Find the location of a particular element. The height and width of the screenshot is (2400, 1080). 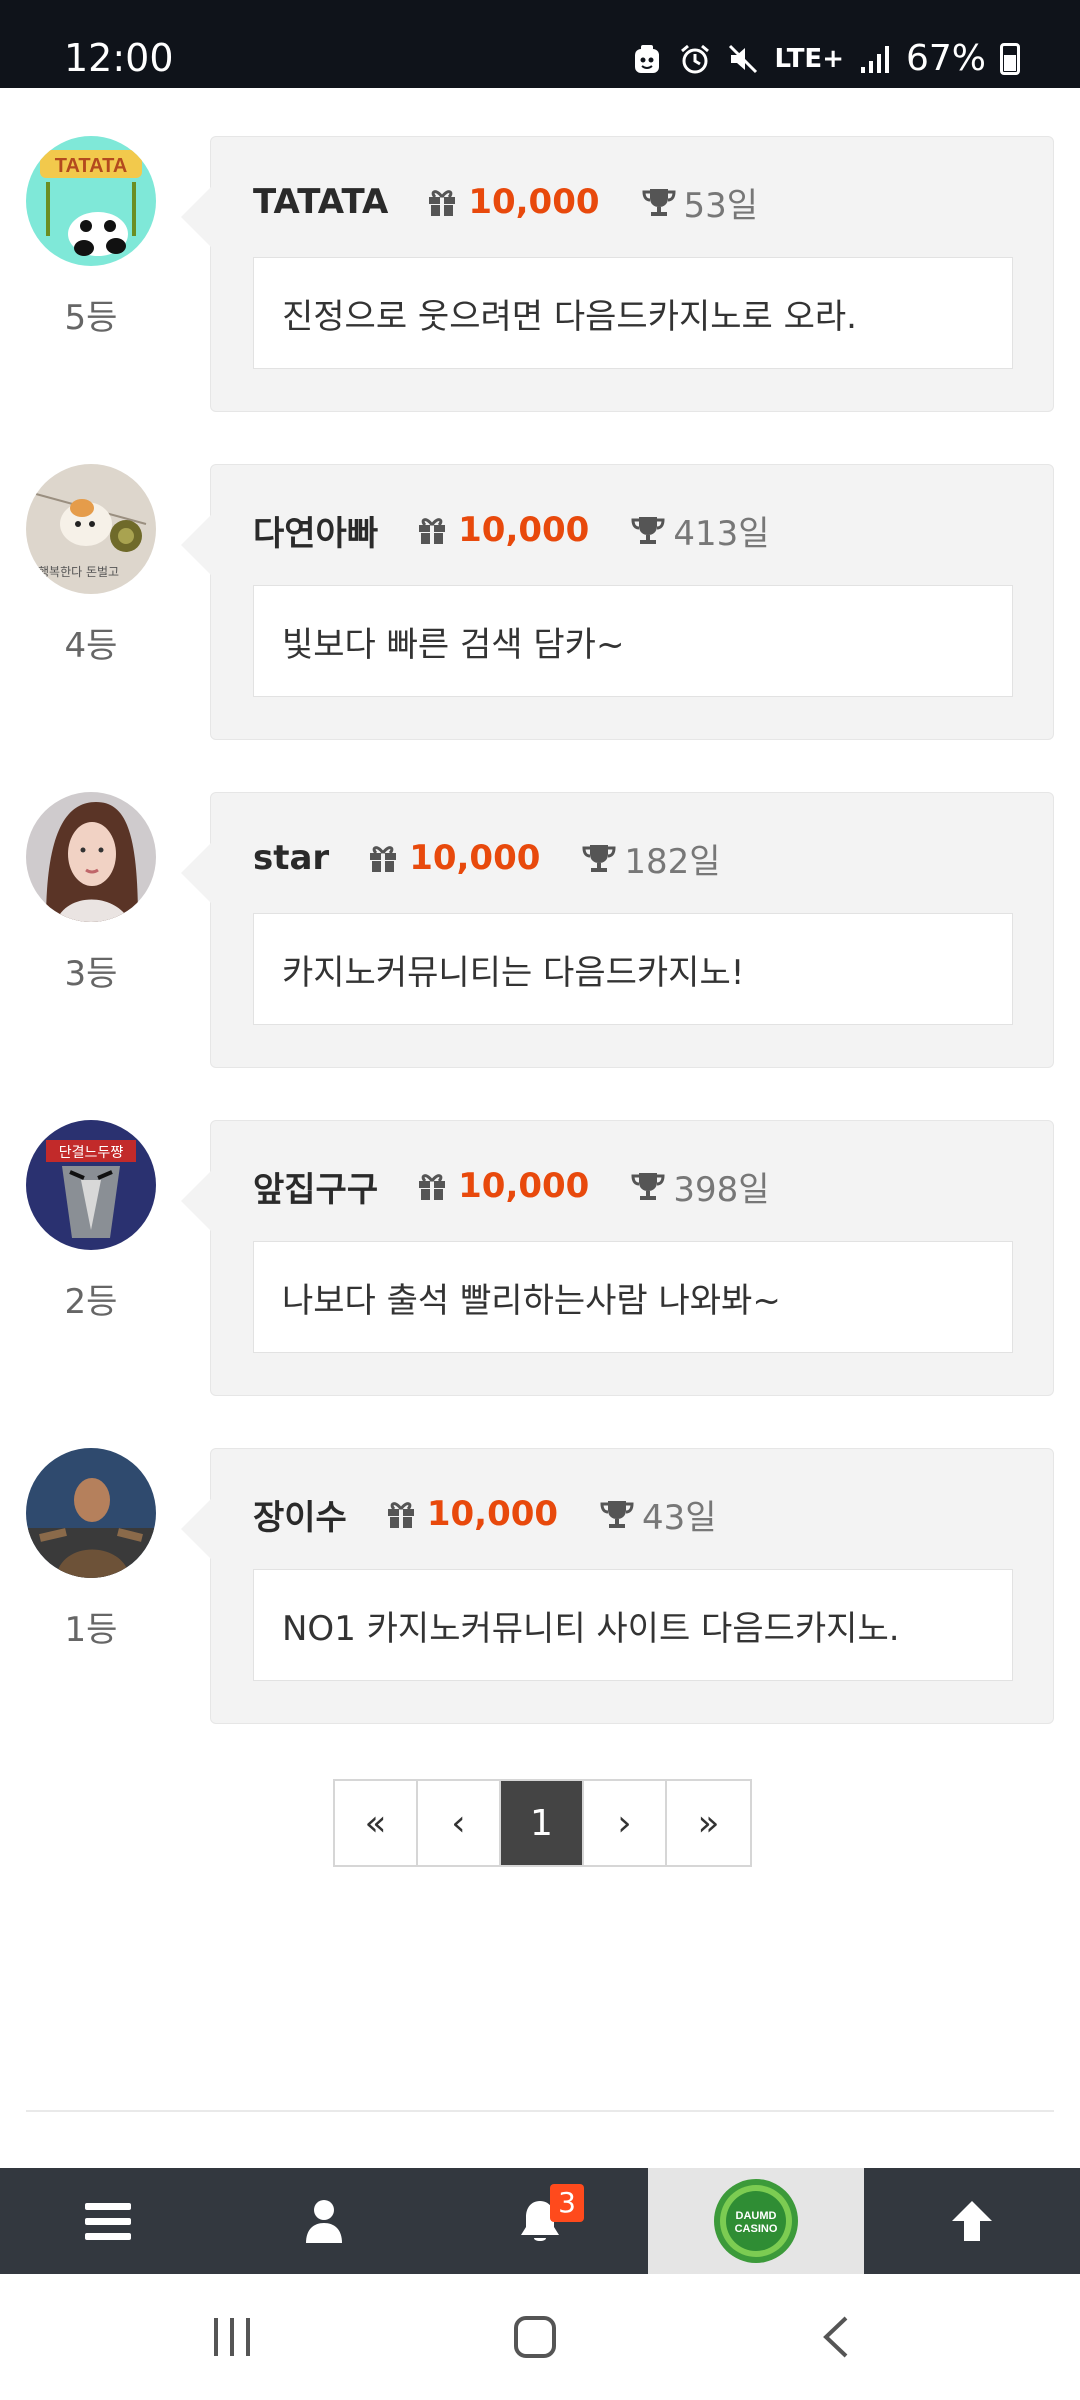

first-page-button: « is located at coordinates (376, 1823).